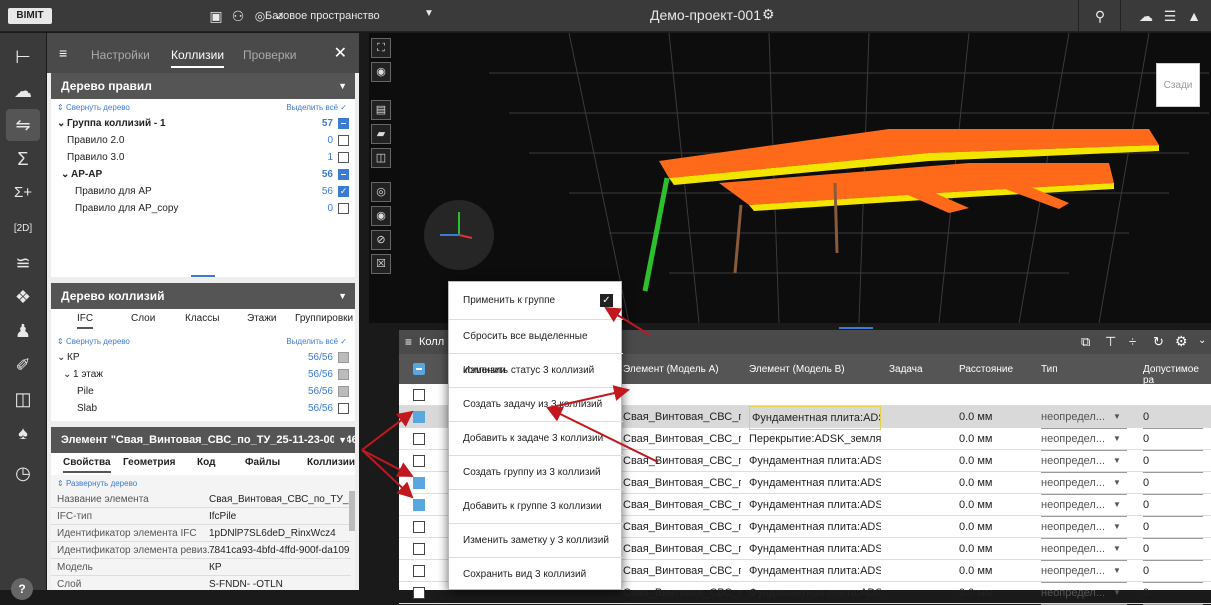  What do you see at coordinates (381, 48) in the screenshot?
I see `expand-icon: ⛶` at bounding box center [381, 48].